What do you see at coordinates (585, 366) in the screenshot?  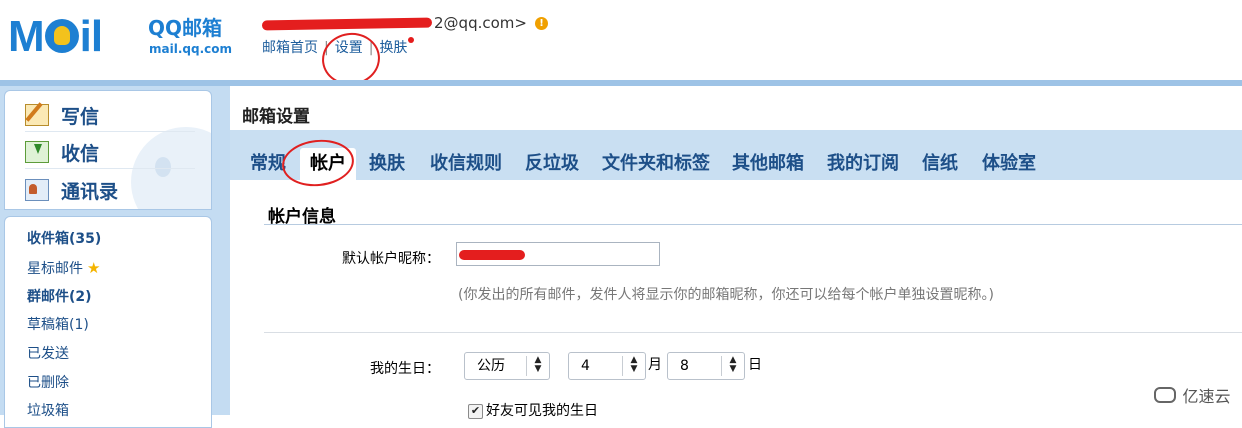 I see `birth-month-value: 4` at bounding box center [585, 366].